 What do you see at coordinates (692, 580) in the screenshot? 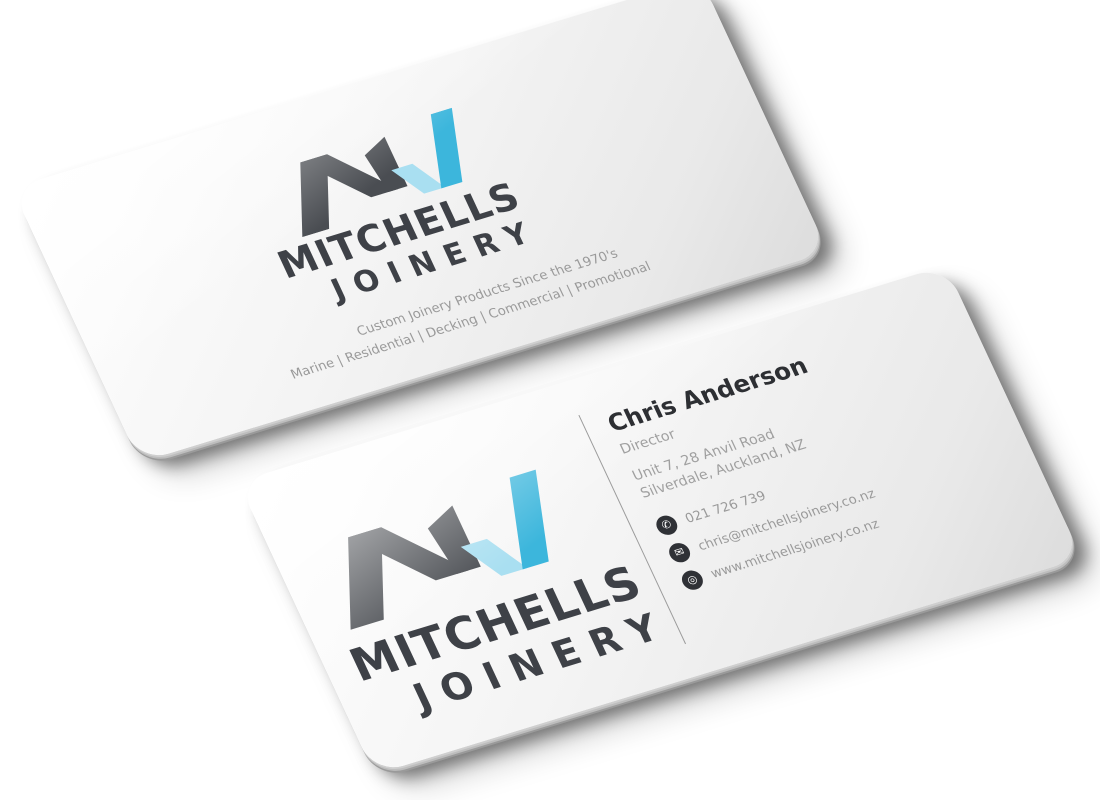
I see `web-icon: ◎` at bounding box center [692, 580].